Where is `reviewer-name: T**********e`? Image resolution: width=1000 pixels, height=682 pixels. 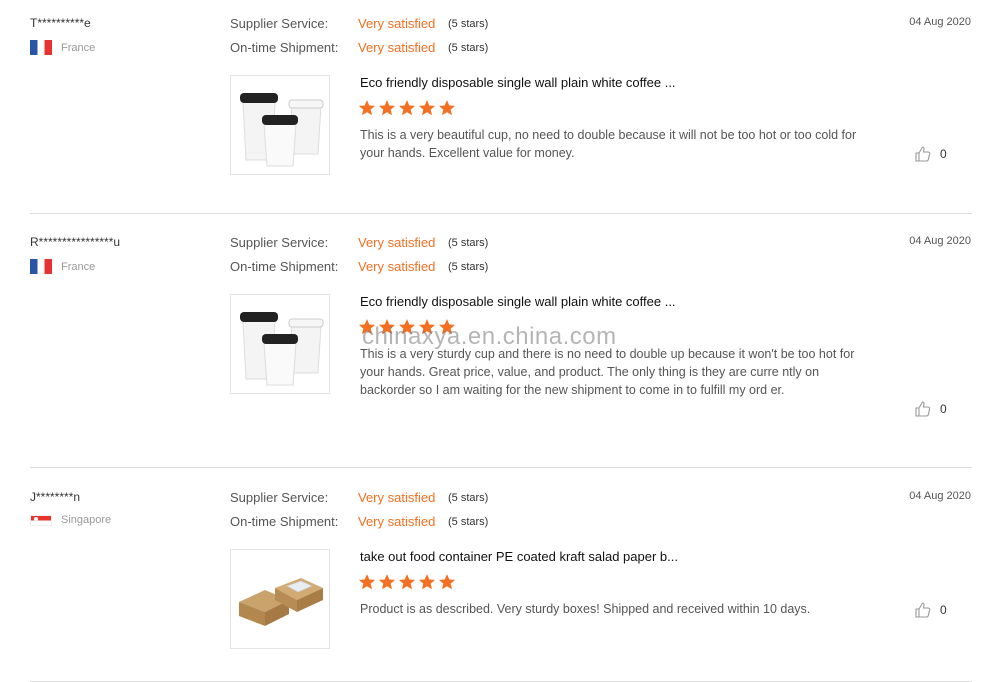
reviewer-name: T**********e is located at coordinates (60, 23).